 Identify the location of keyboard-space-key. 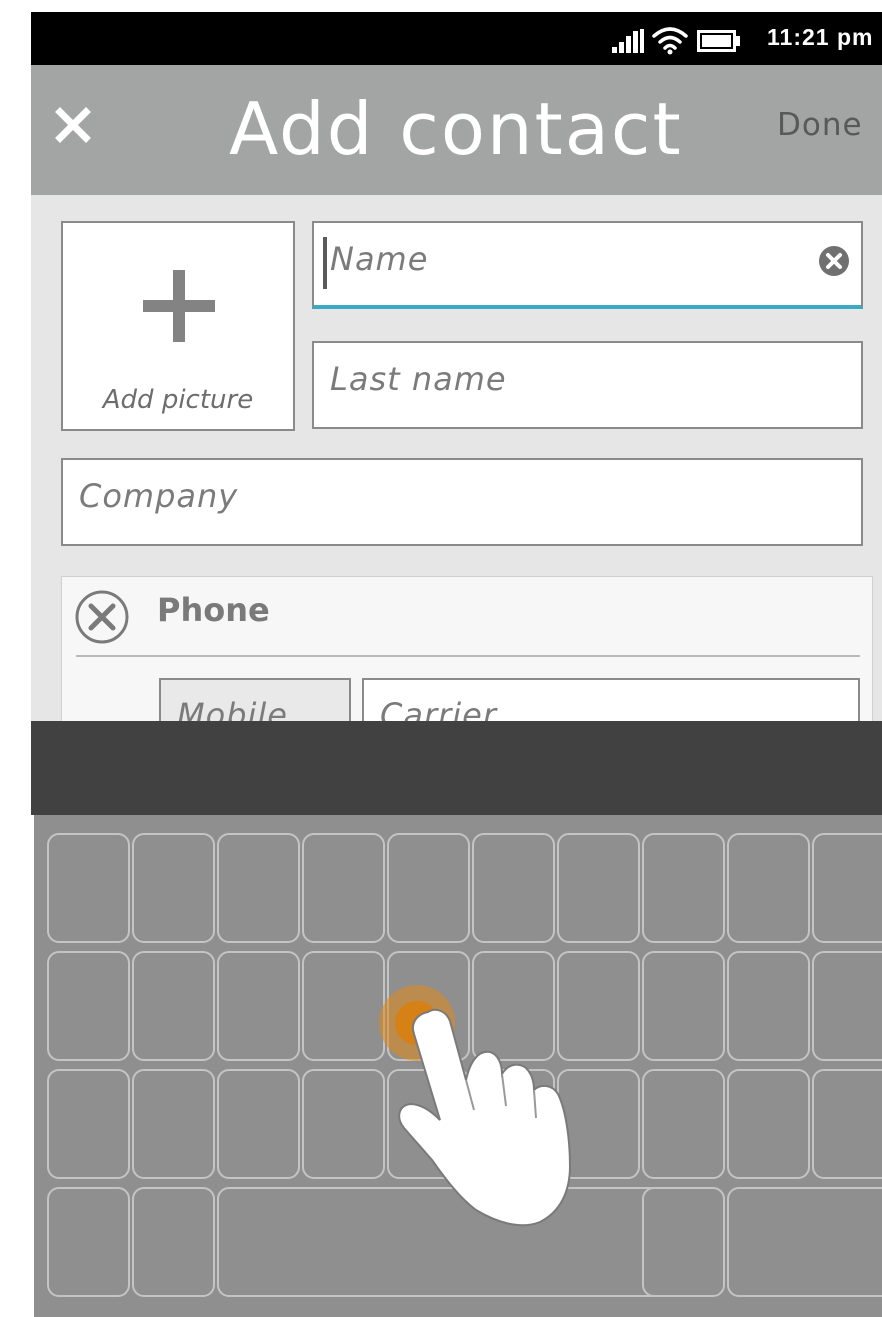
(463, 1242).